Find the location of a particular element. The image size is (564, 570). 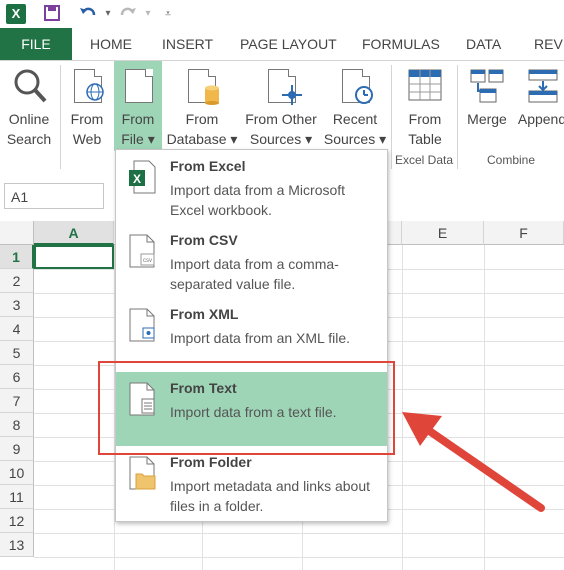

xml-file-icon is located at coordinates (142, 325).